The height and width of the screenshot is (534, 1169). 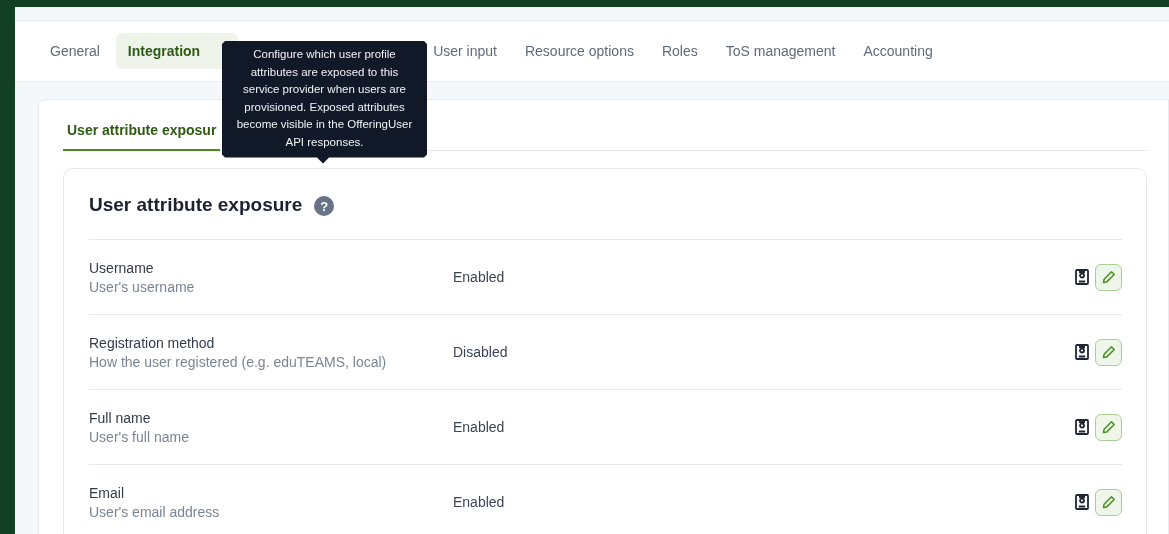 I want to click on attribute-description: User's email address, so click(x=155, y=511).